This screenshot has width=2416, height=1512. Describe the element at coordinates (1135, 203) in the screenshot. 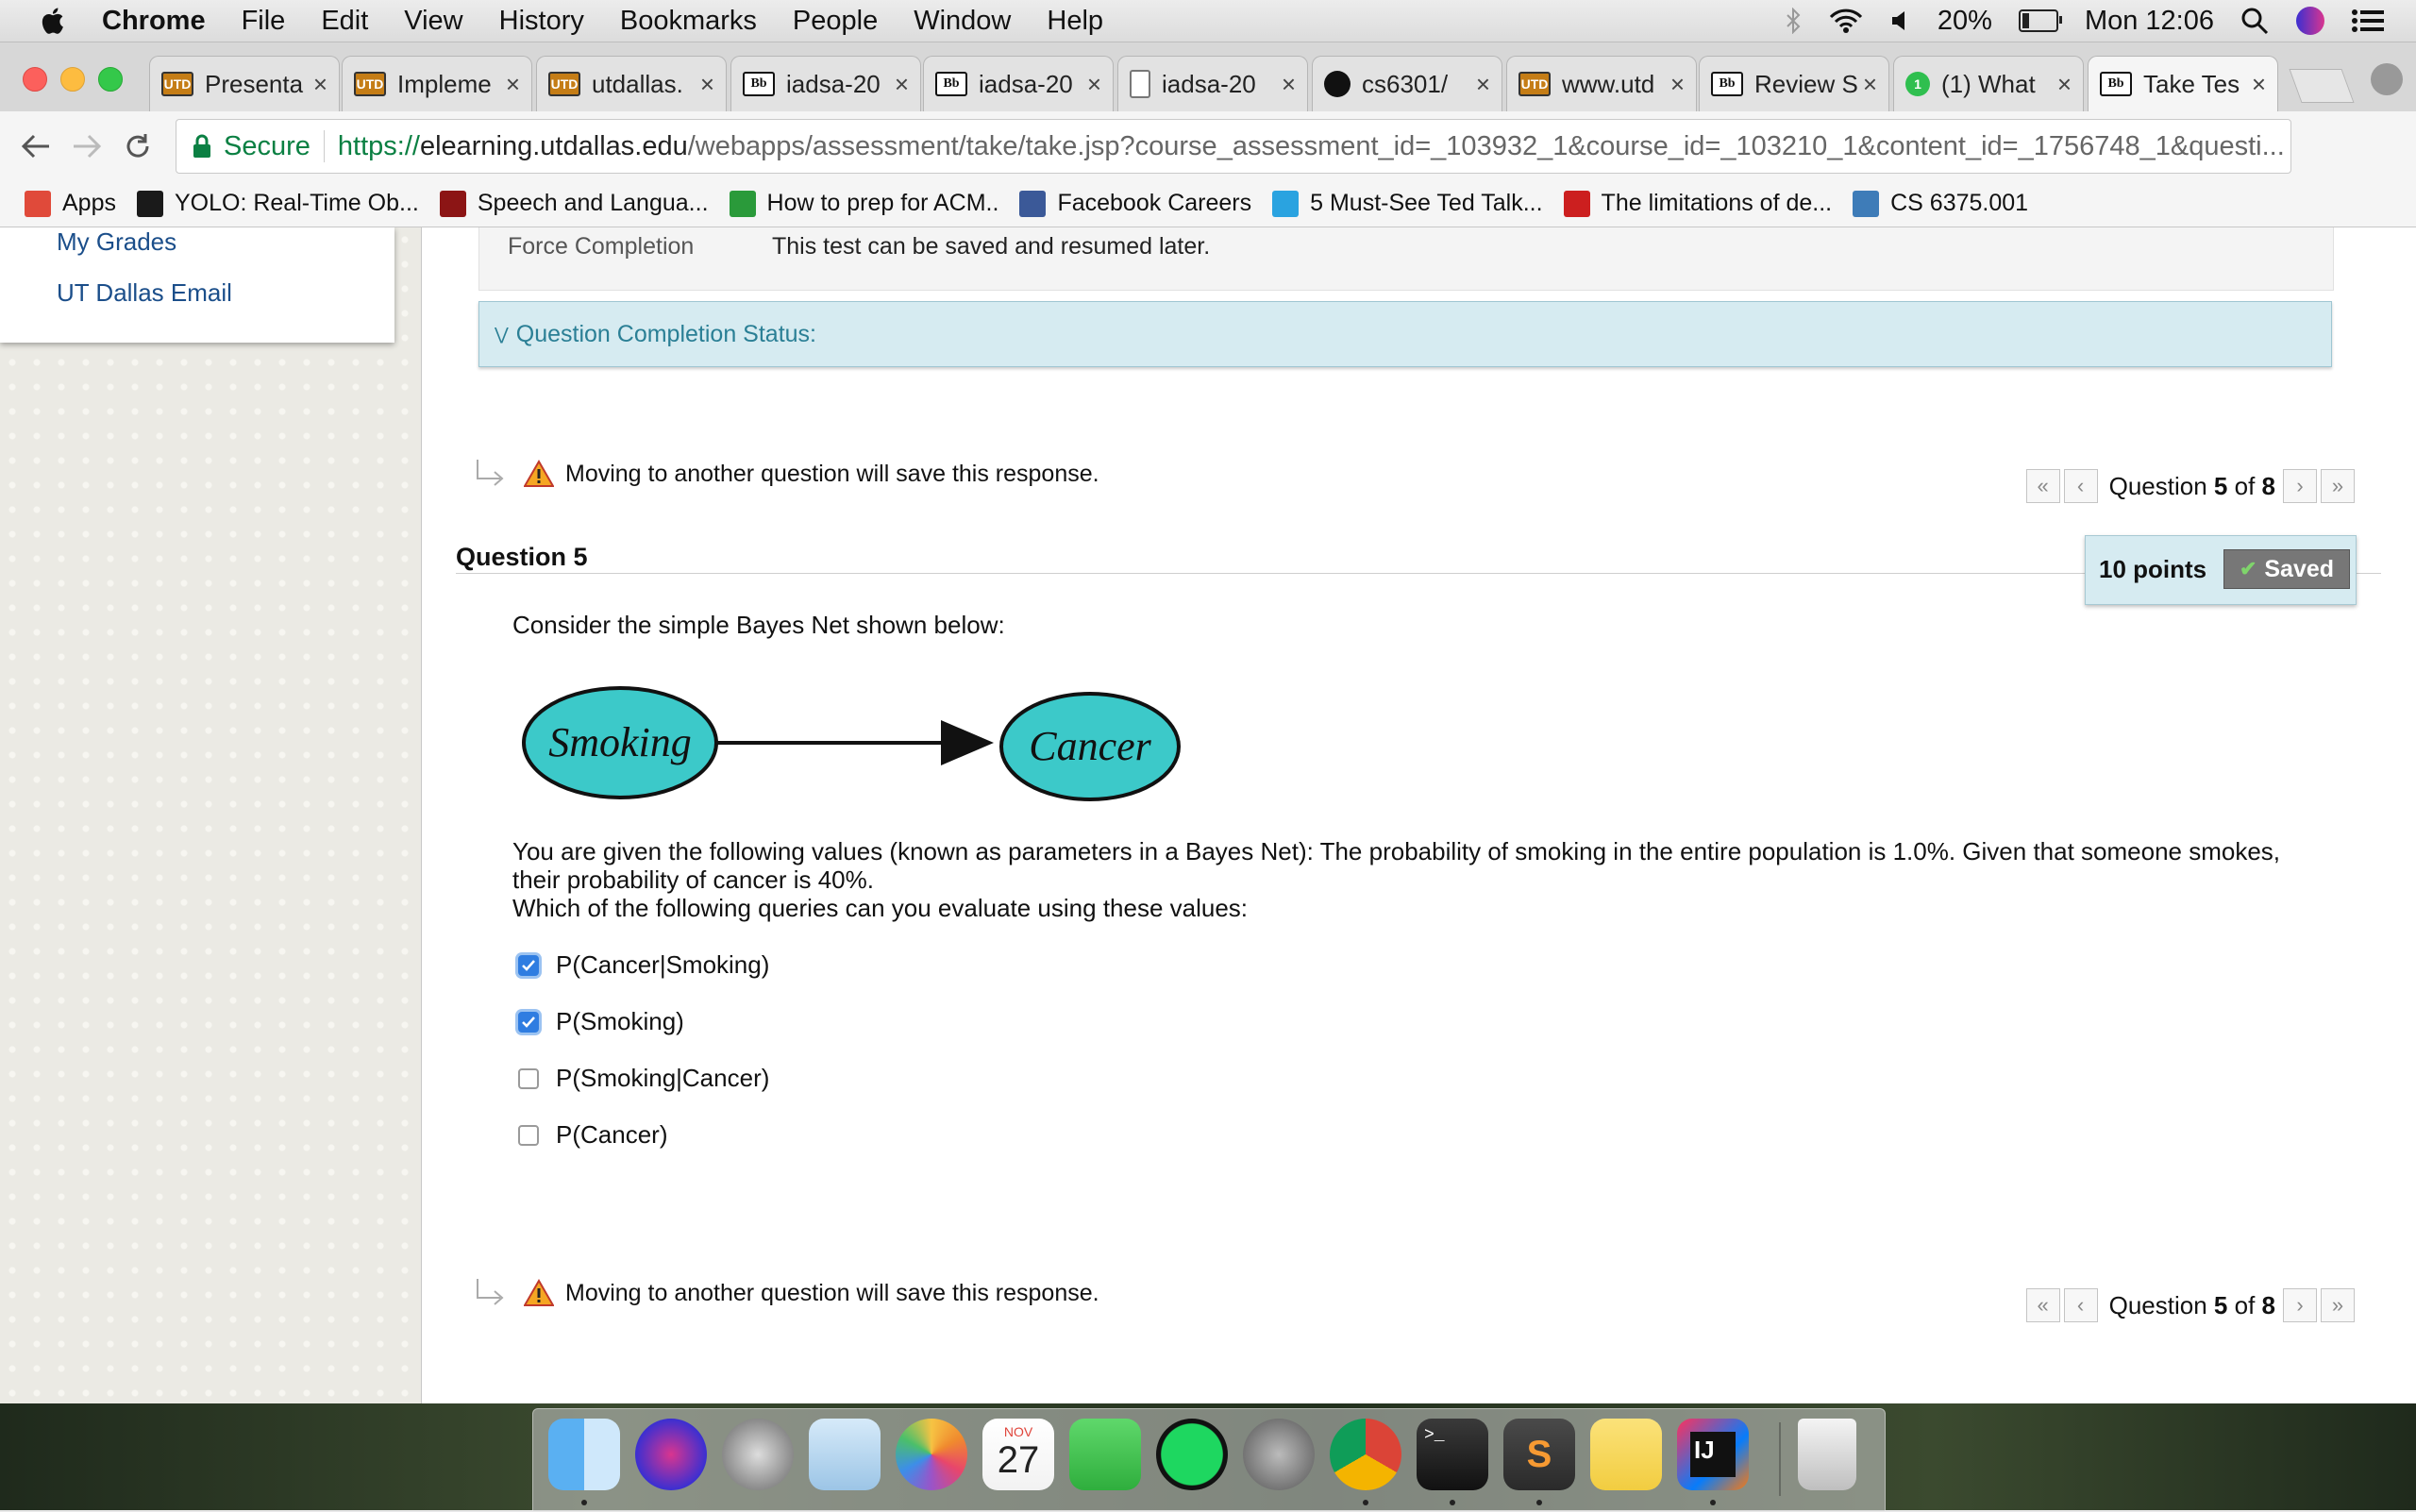

I see `bookmark-item: Facebook Careers` at that location.